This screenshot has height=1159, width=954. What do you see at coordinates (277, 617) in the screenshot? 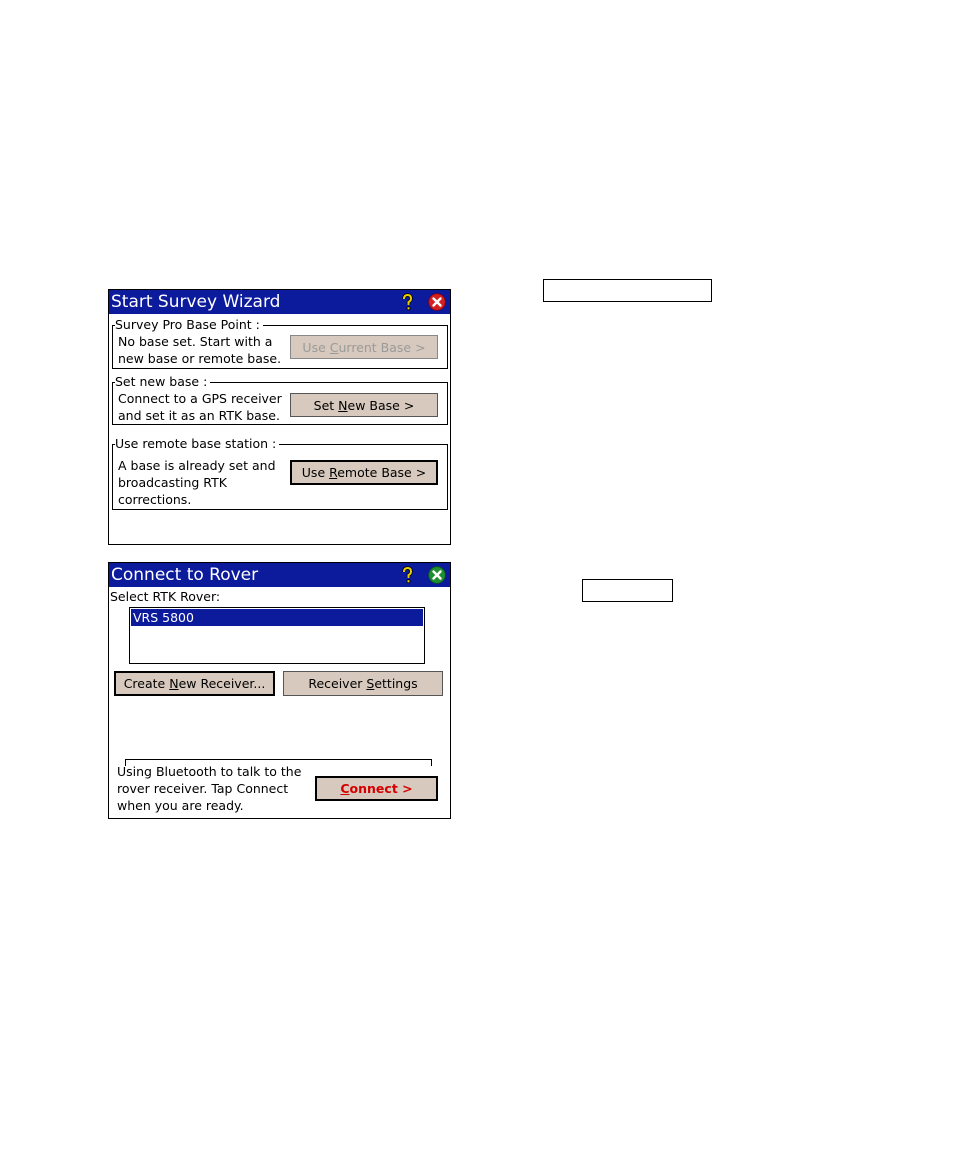
I see `list-item: VRS 5800` at bounding box center [277, 617].